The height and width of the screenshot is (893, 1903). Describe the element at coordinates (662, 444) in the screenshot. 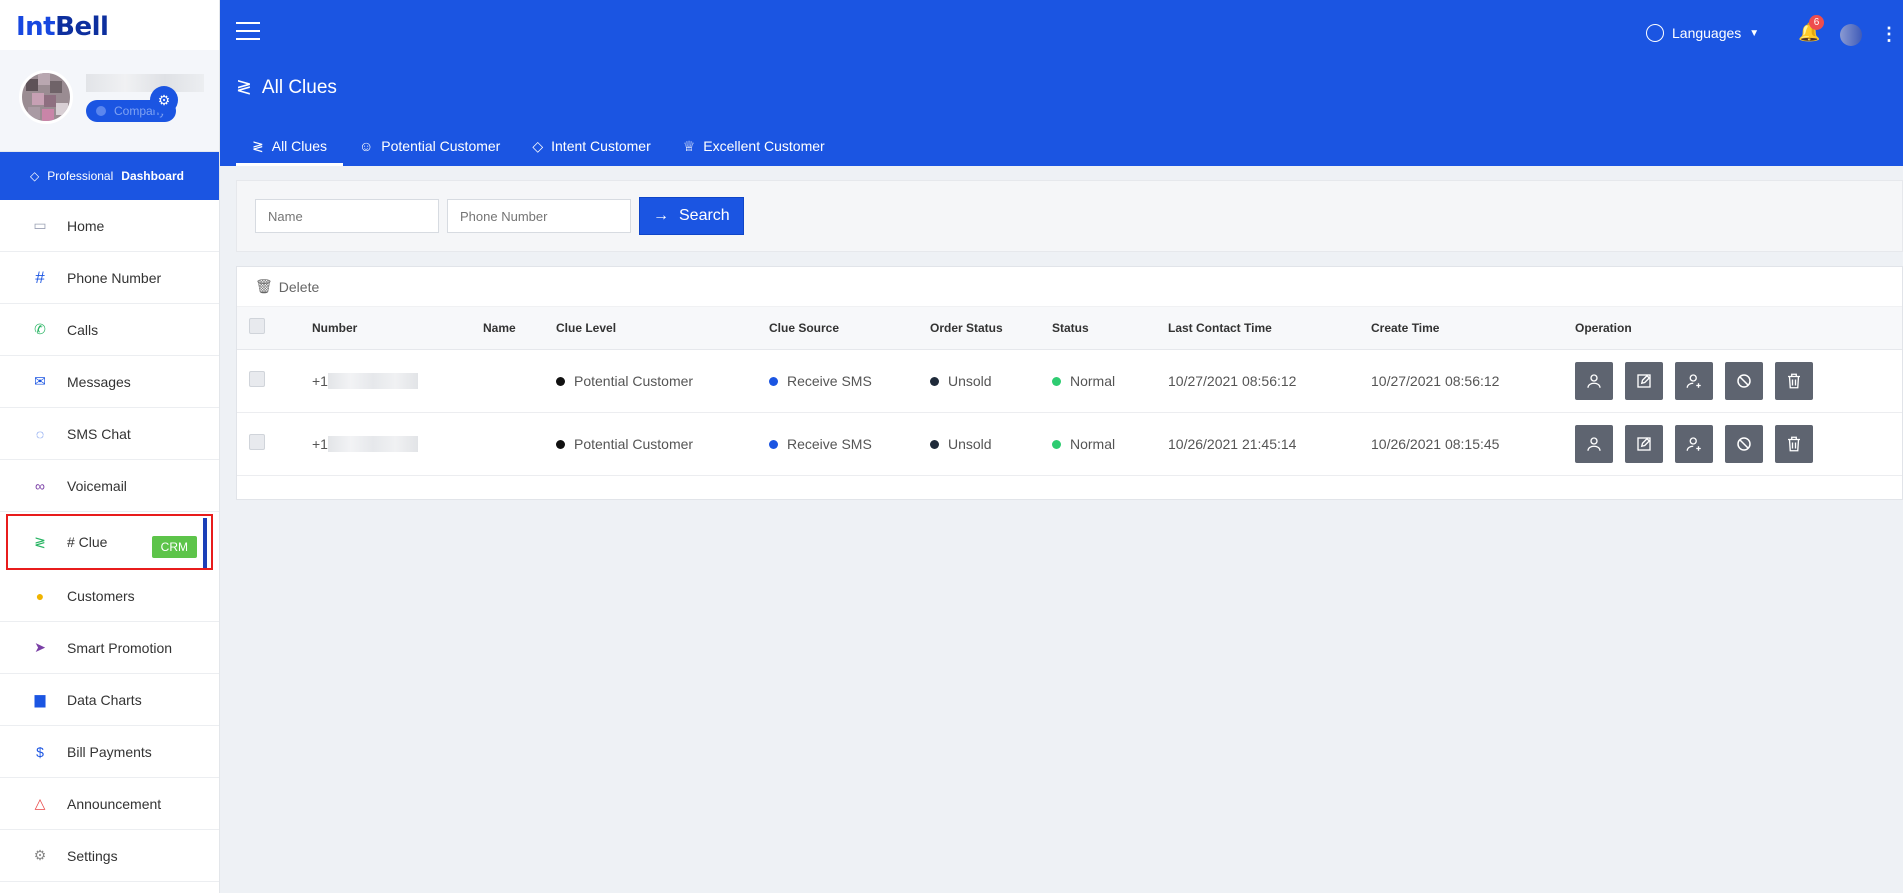

I see `clue-level-cell: Potential Customer` at that location.